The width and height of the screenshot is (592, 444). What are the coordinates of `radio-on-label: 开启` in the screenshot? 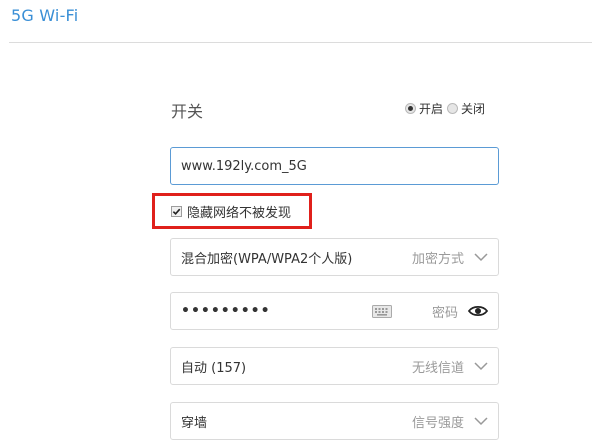 It's located at (431, 108).